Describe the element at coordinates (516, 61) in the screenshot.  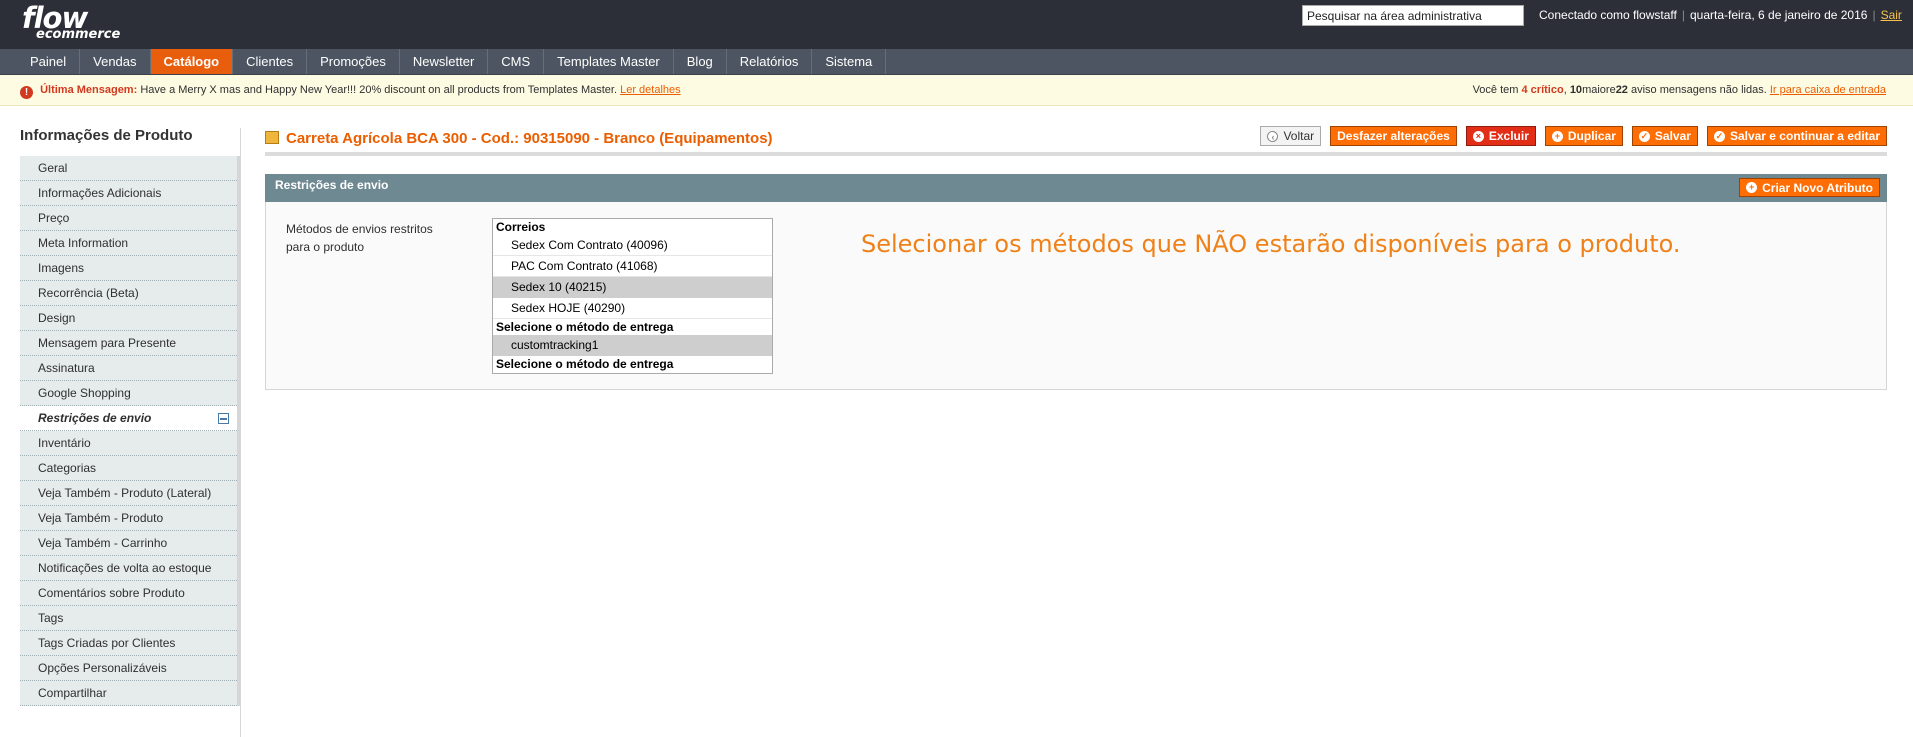
I see `nav-item-cms: CMS` at that location.